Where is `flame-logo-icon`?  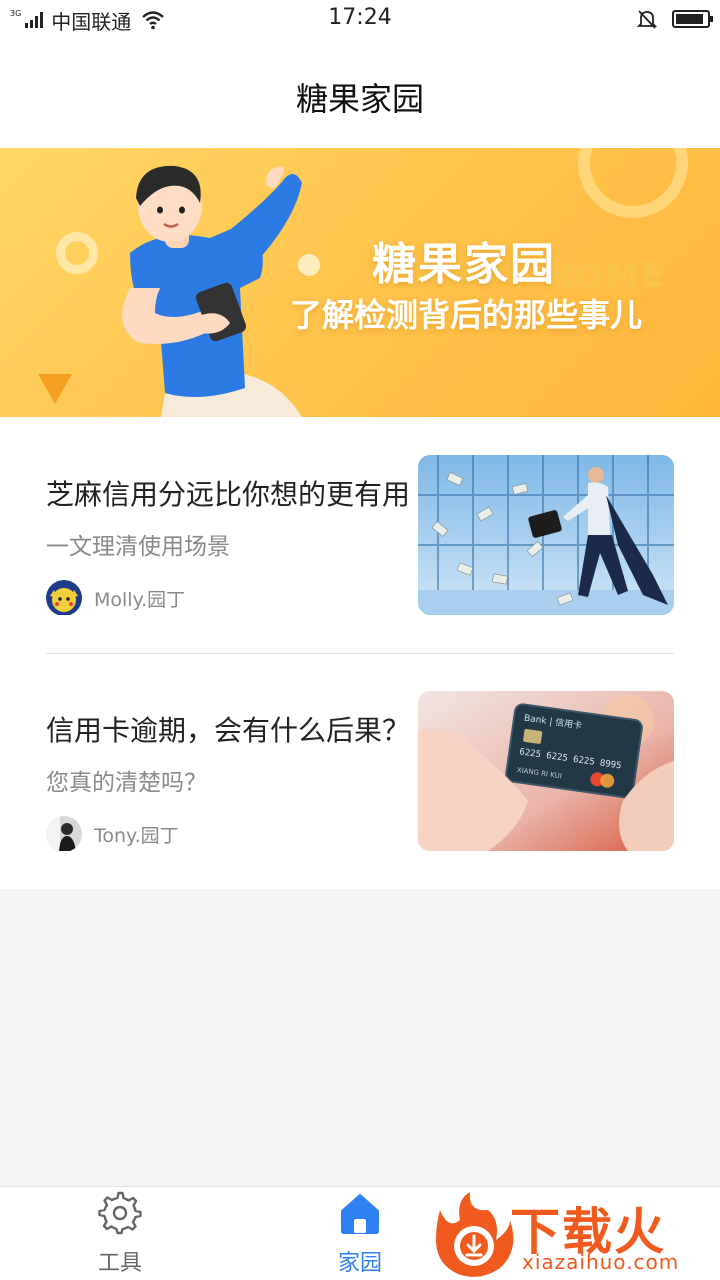
flame-logo-icon is located at coordinates (475, 1234).